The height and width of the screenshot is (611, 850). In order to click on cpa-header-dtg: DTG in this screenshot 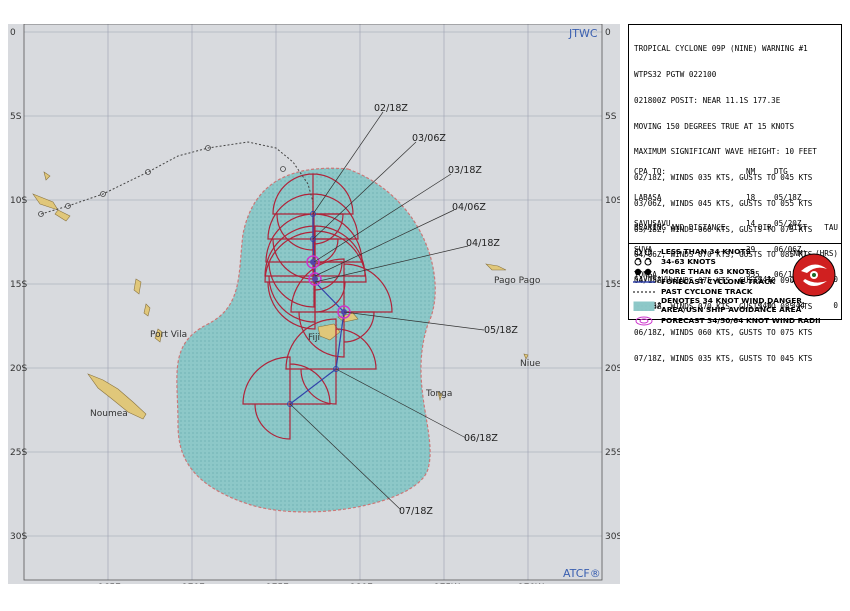, I will do `click(781, 172)`.